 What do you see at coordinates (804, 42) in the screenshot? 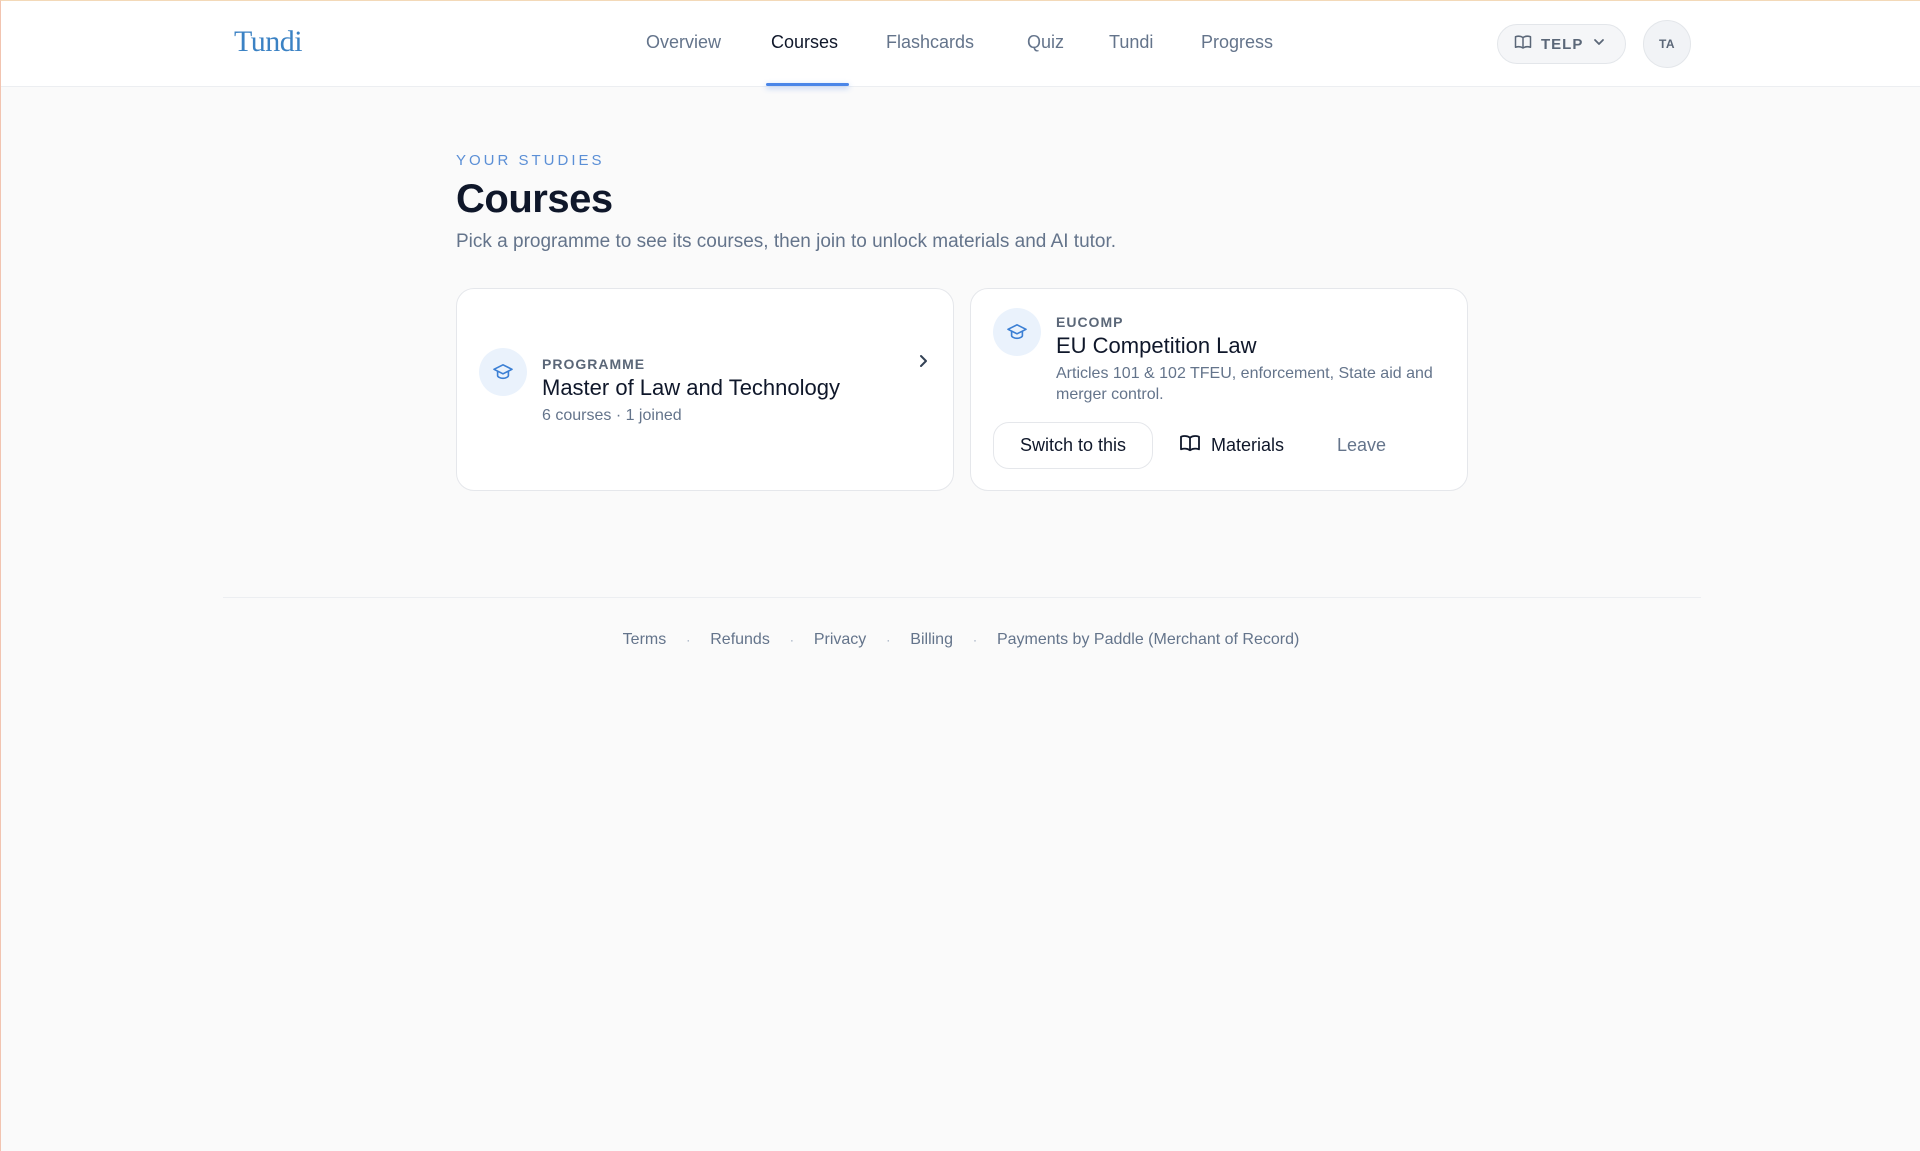
I see `nav-courses: Courses` at bounding box center [804, 42].